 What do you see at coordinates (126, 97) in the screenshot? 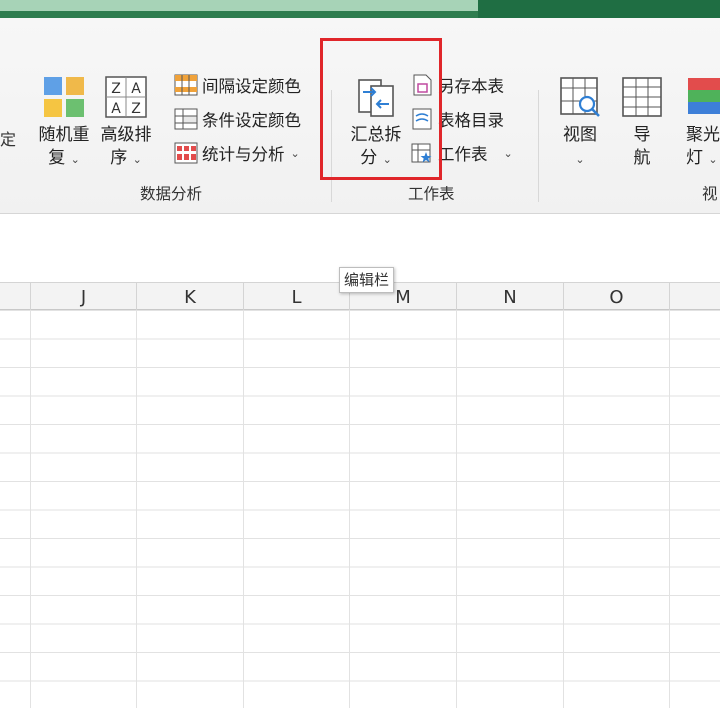
I see `sort-az-icon: Z A A Z` at bounding box center [126, 97].